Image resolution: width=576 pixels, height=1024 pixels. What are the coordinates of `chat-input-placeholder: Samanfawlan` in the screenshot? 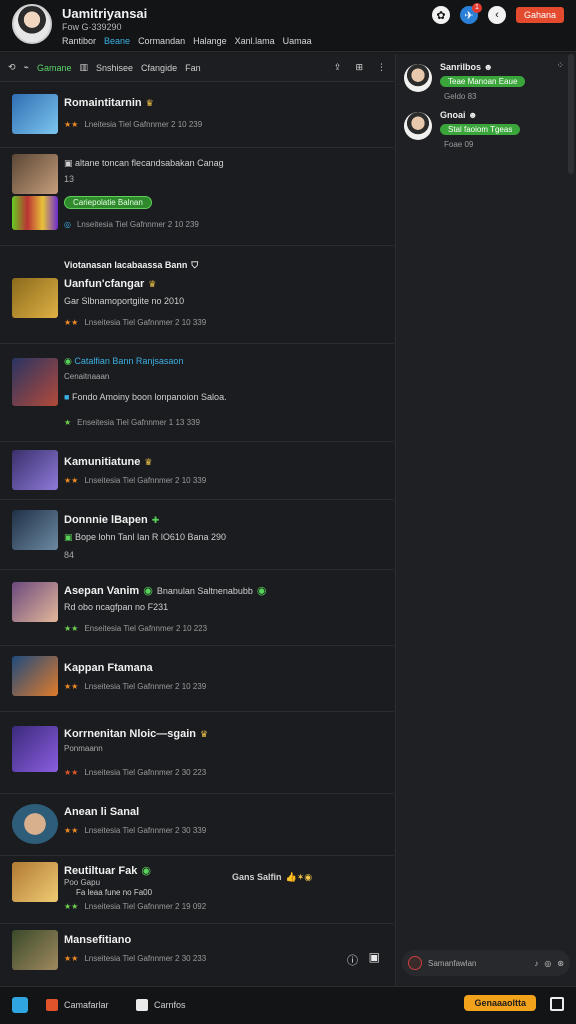 It's located at (452, 963).